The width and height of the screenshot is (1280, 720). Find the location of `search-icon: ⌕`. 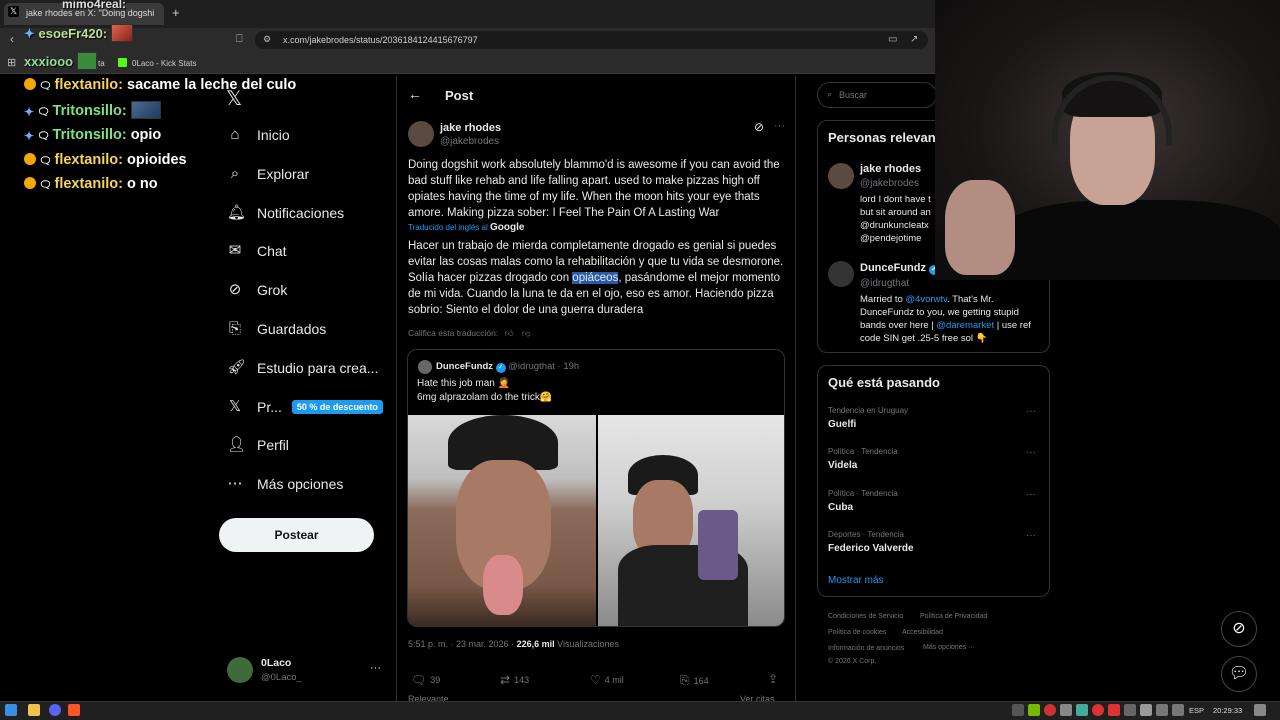

search-icon: ⌕ is located at coordinates (235, 173).